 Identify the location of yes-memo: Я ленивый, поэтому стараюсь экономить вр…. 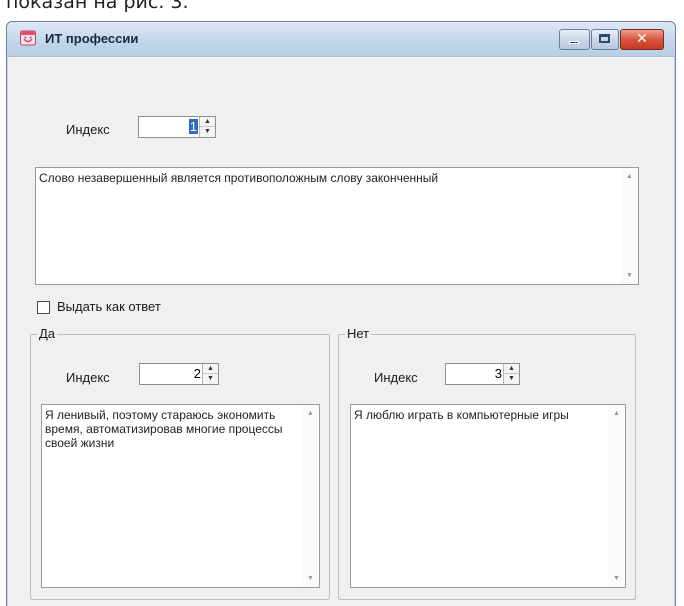
(180, 496).